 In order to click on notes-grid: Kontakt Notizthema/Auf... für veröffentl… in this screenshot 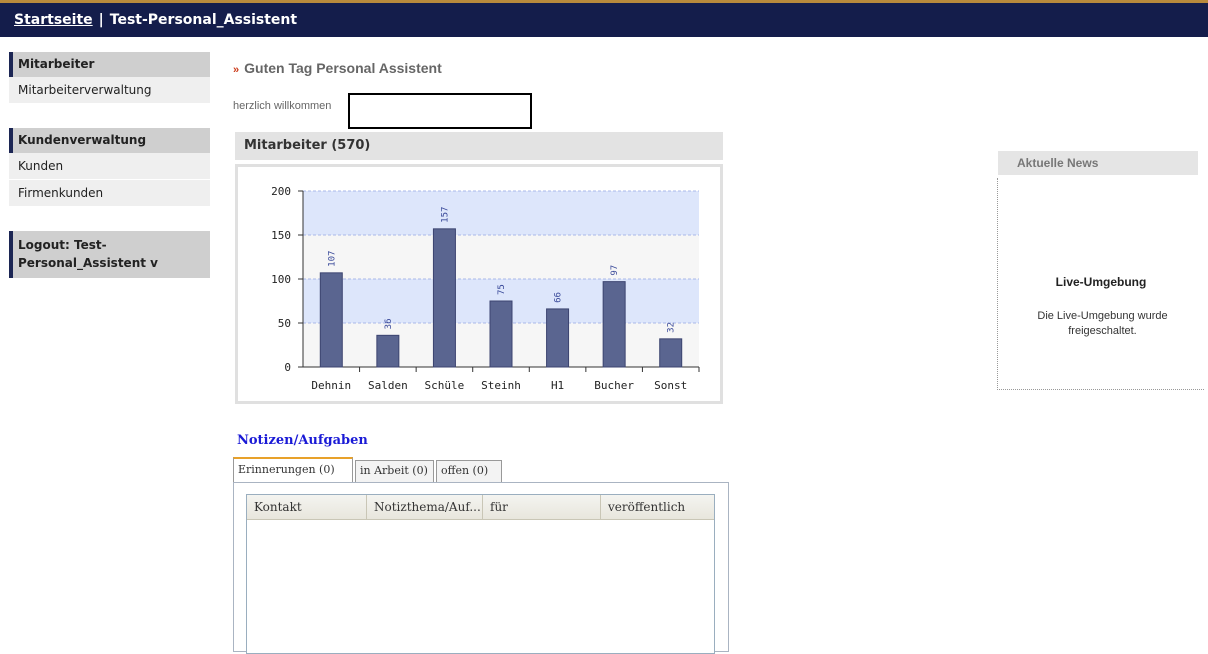, I will do `click(480, 574)`.